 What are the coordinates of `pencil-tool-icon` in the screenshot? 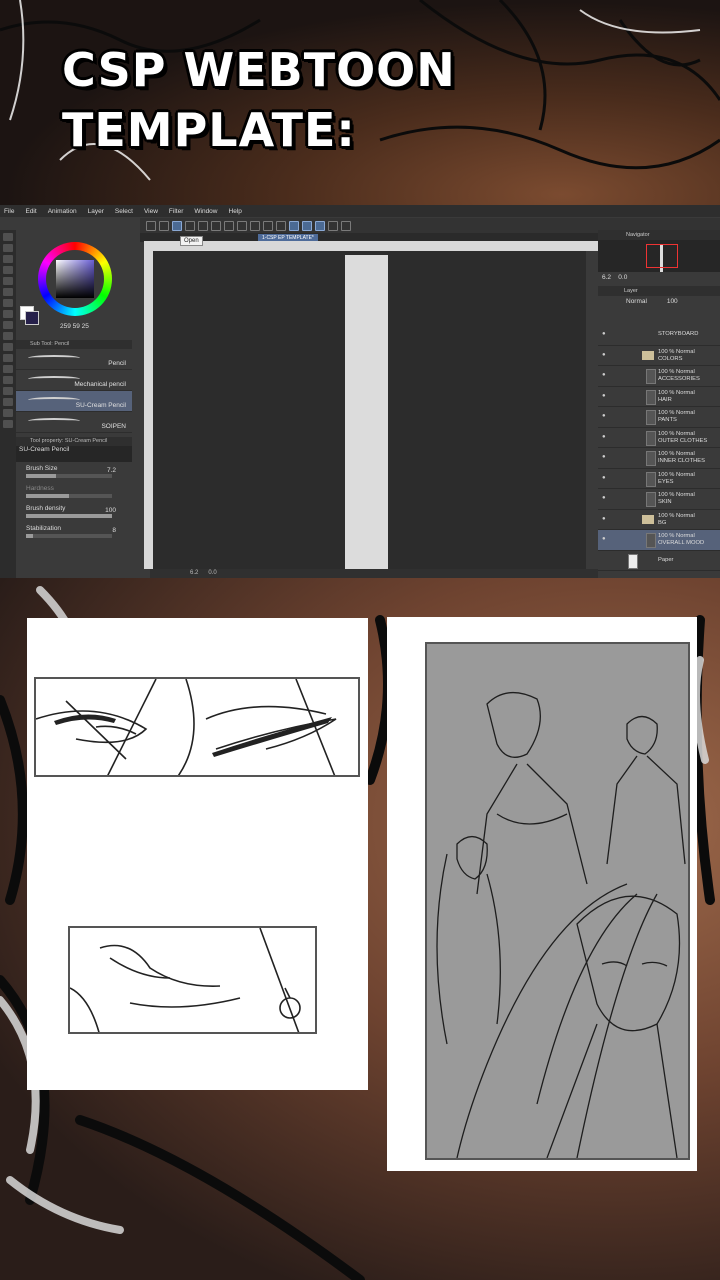 It's located at (8, 303).